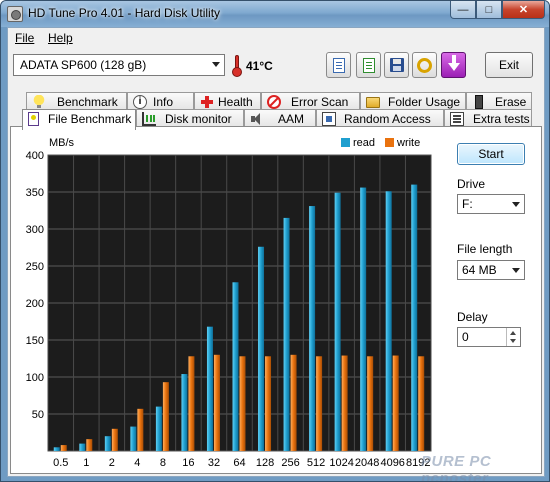 Image resolution: width=550 pixels, height=482 pixels. What do you see at coordinates (457, 119) in the screenshot?
I see `extra-tests-icon` at bounding box center [457, 119].